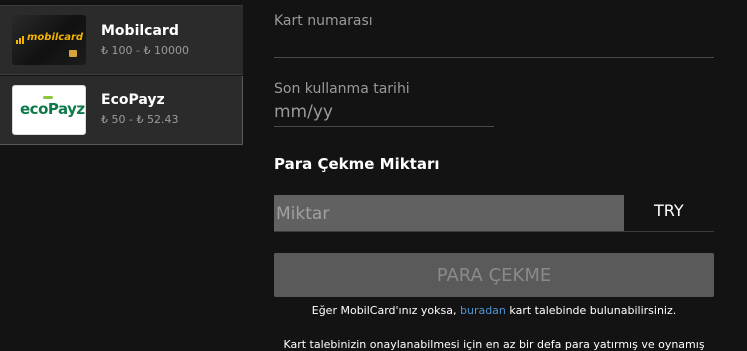  What do you see at coordinates (133, 100) in the screenshot?
I see `method-name: EcoPayz` at bounding box center [133, 100].